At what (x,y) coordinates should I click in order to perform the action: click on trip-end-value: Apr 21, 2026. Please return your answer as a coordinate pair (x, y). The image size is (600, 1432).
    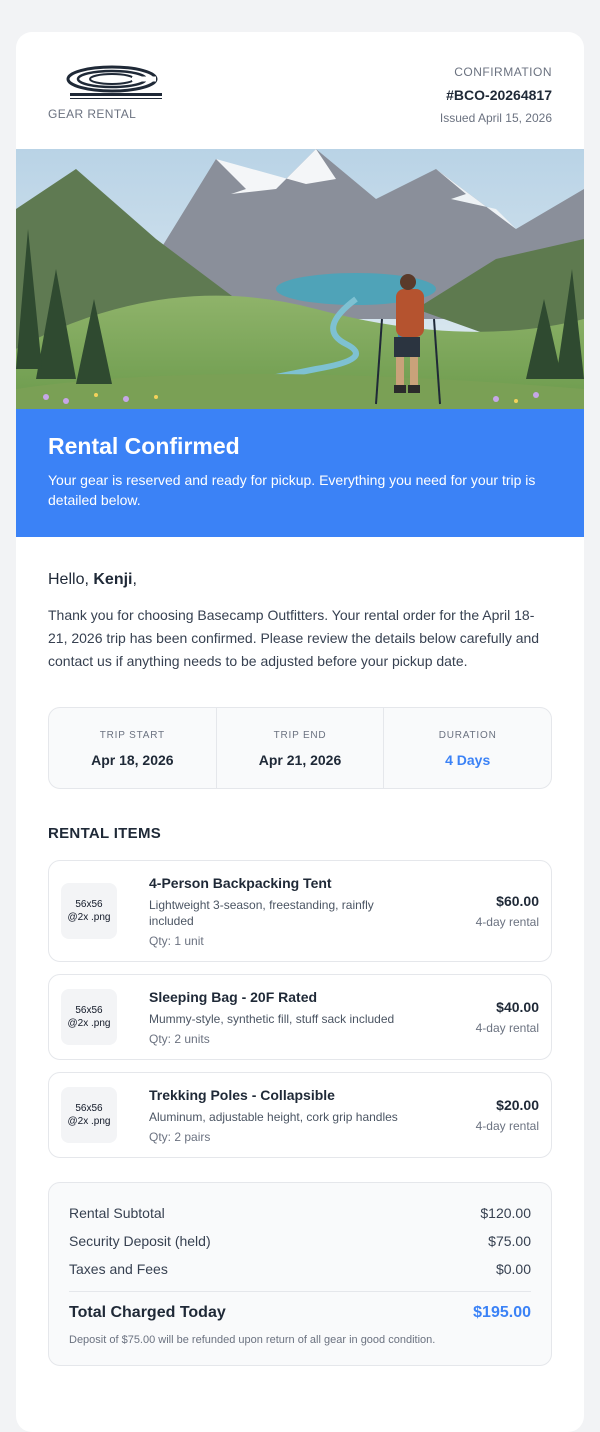
    Looking at the image, I should click on (300, 760).